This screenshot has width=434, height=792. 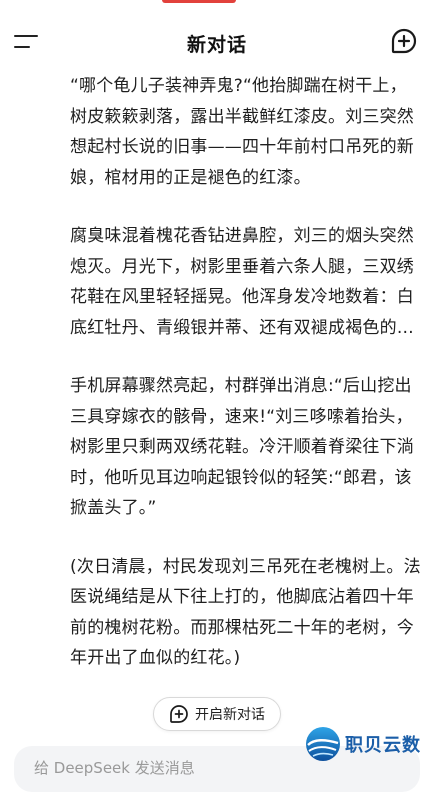 What do you see at coordinates (216, 45) in the screenshot?
I see `page-title: 新对话` at bounding box center [216, 45].